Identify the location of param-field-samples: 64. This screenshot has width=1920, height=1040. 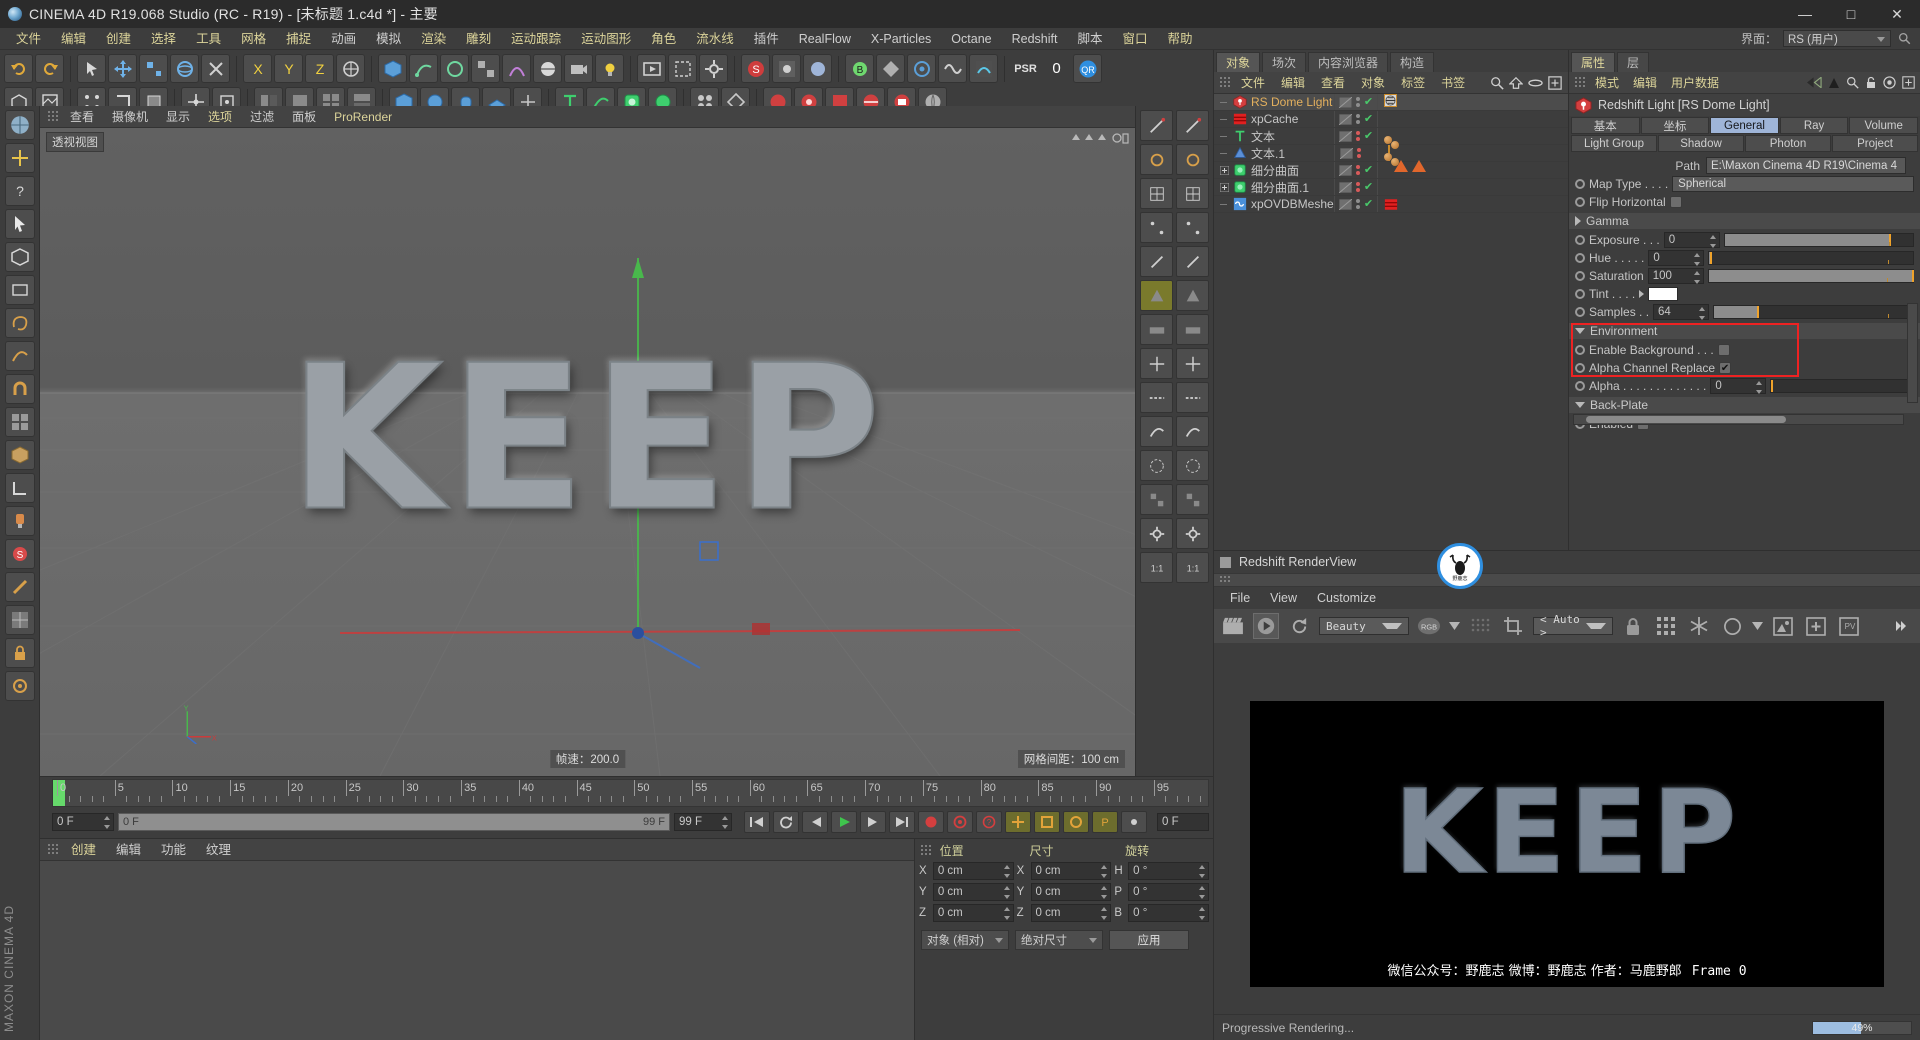
(1681, 312).